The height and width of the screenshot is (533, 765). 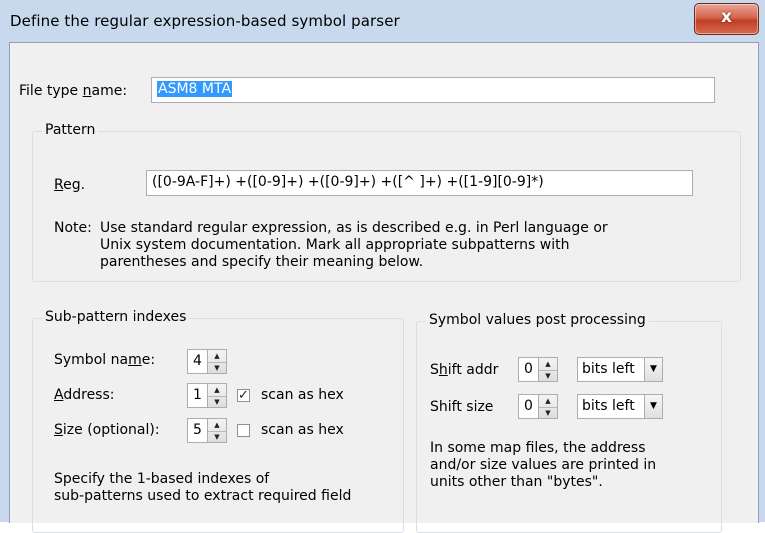 I want to click on shift-size-unit-select: bits left ▼, so click(x=620, y=406).